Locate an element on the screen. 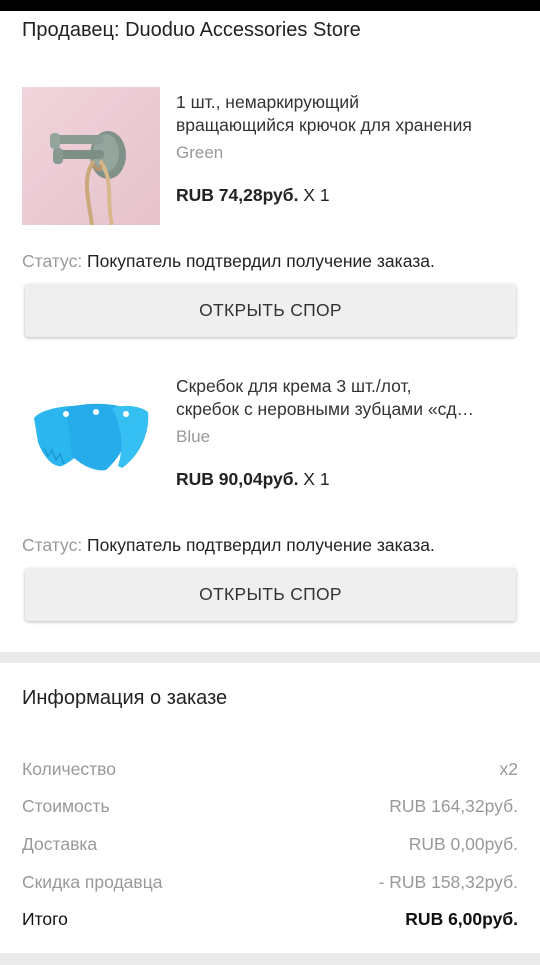 Image resolution: width=540 pixels, height=965 pixels. info-value: RUB 164,32руб. is located at coordinates (453, 806).